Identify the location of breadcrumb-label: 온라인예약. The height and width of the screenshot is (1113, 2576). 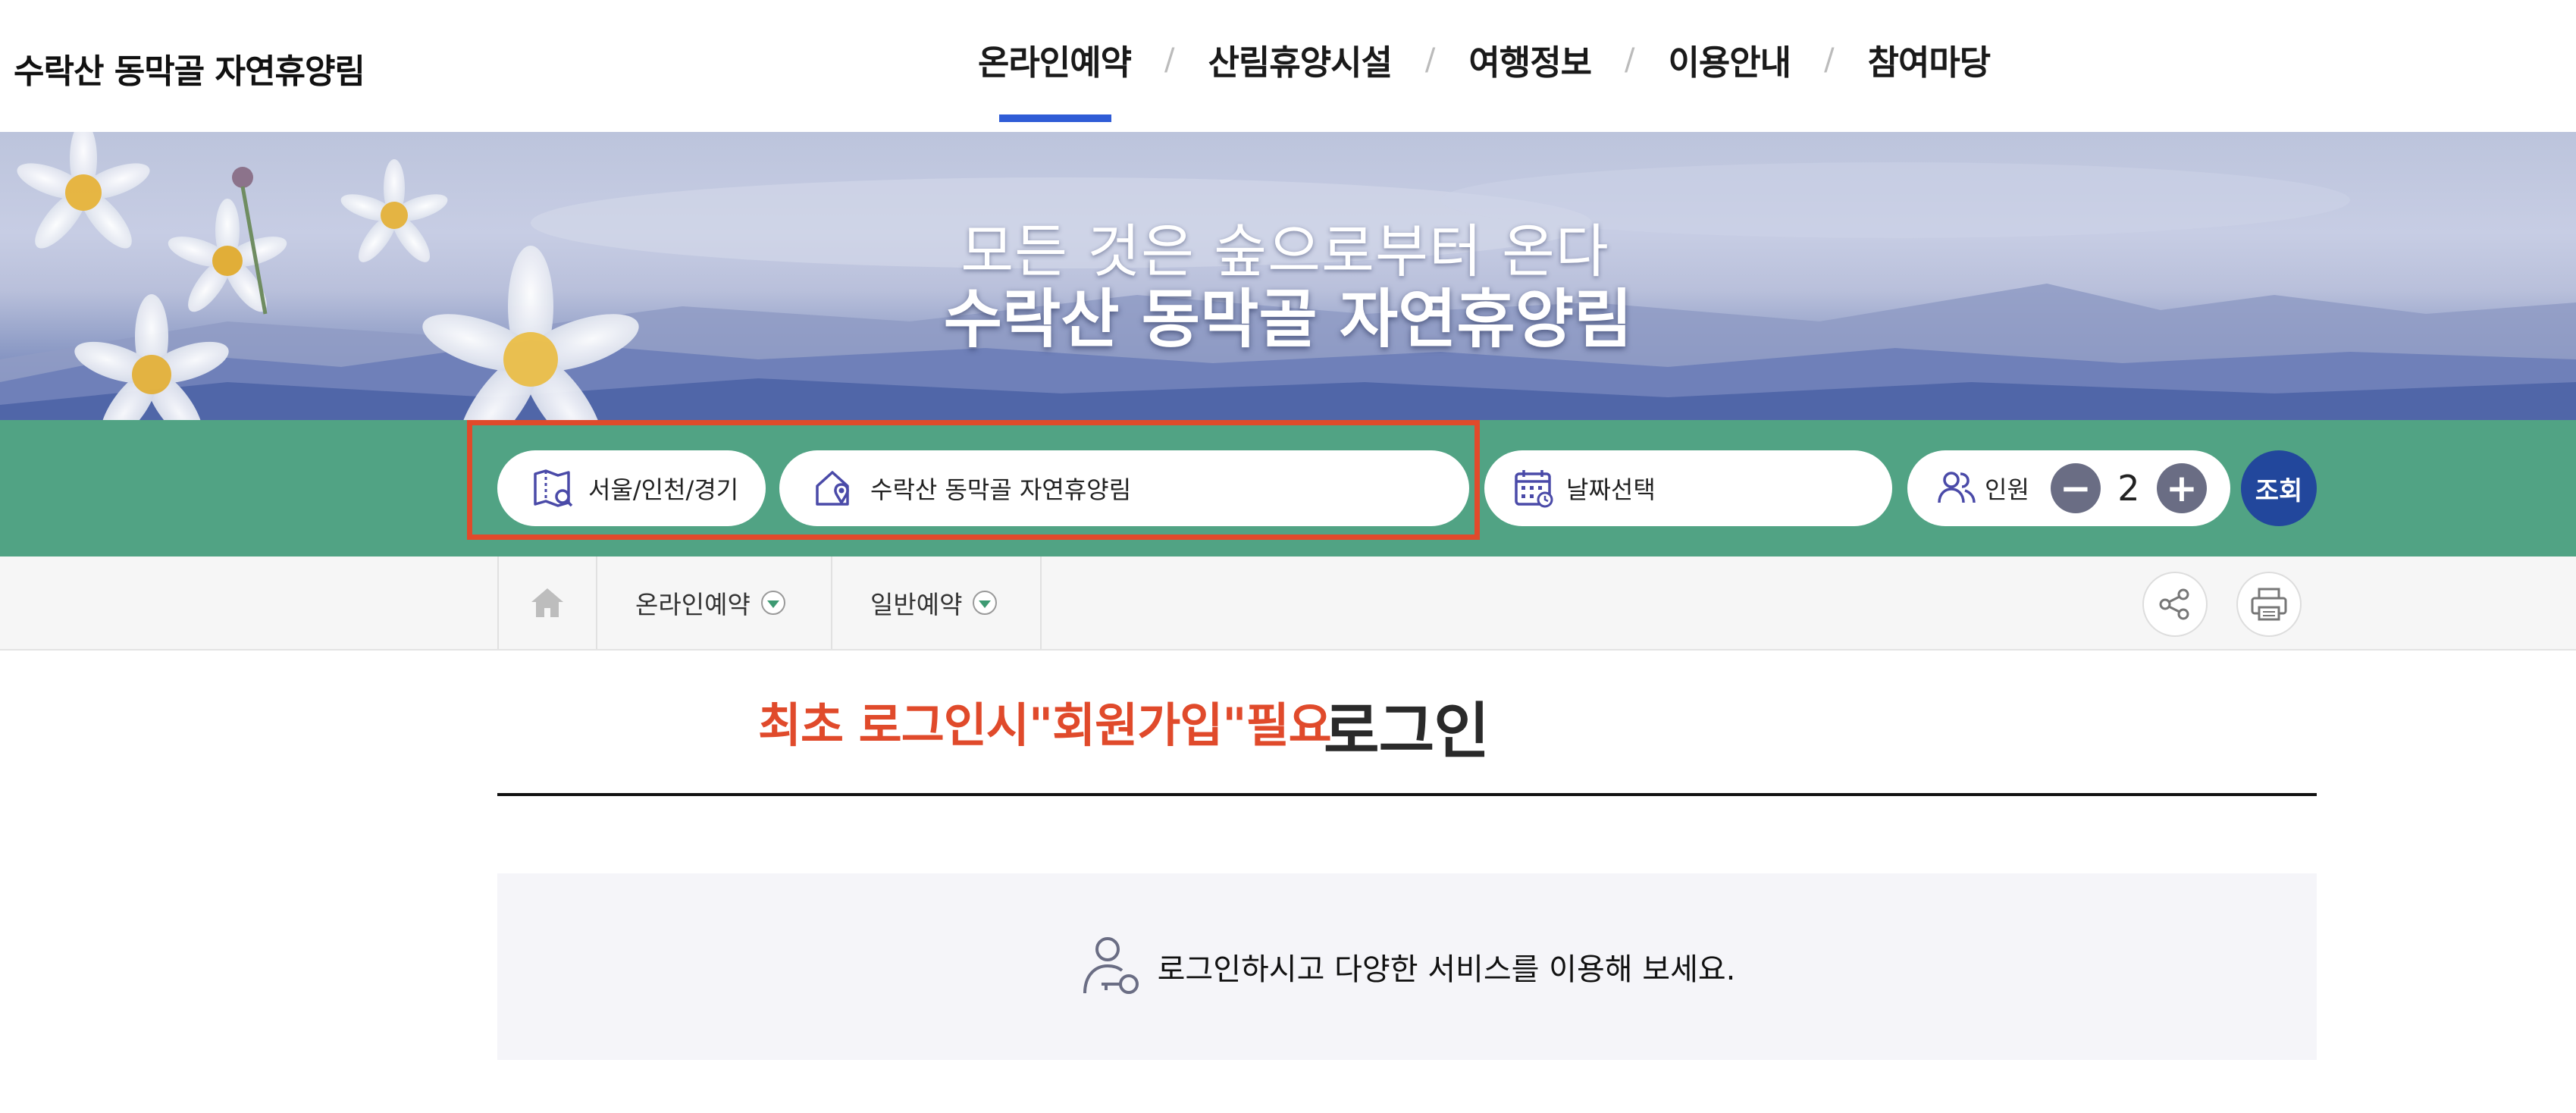
(693, 604).